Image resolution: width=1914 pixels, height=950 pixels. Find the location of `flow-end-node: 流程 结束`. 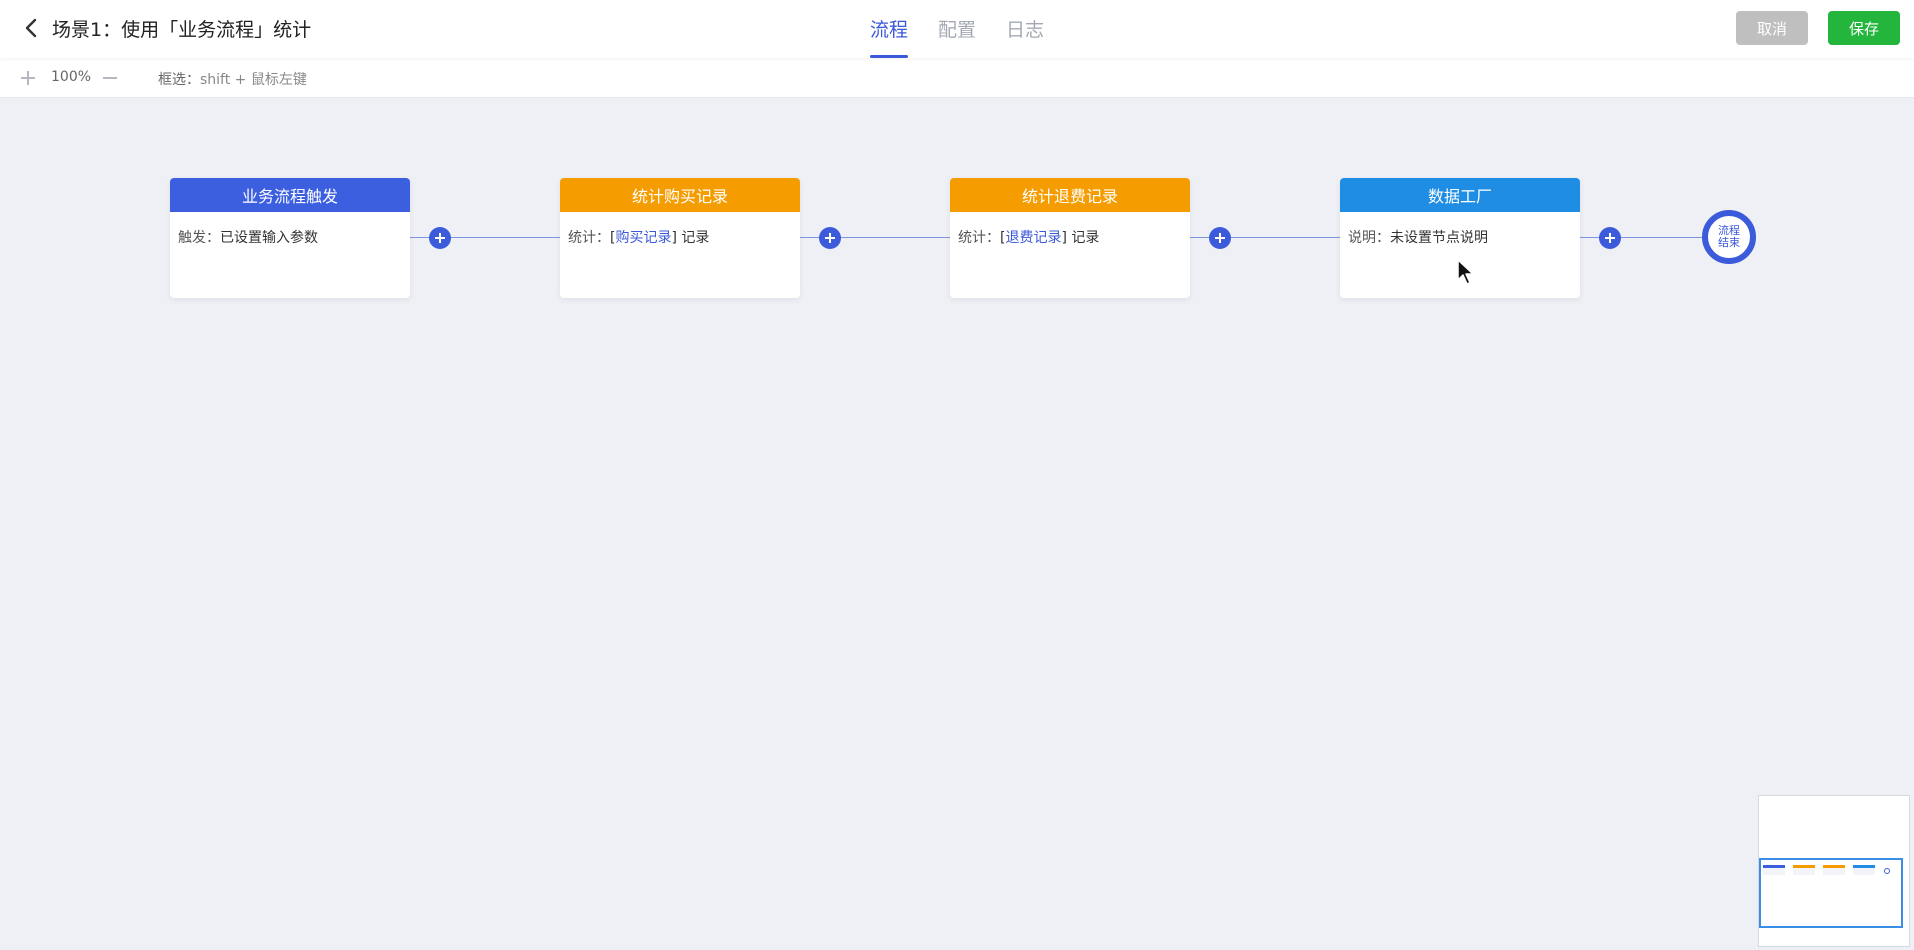

flow-end-node: 流程 结束 is located at coordinates (1729, 237).